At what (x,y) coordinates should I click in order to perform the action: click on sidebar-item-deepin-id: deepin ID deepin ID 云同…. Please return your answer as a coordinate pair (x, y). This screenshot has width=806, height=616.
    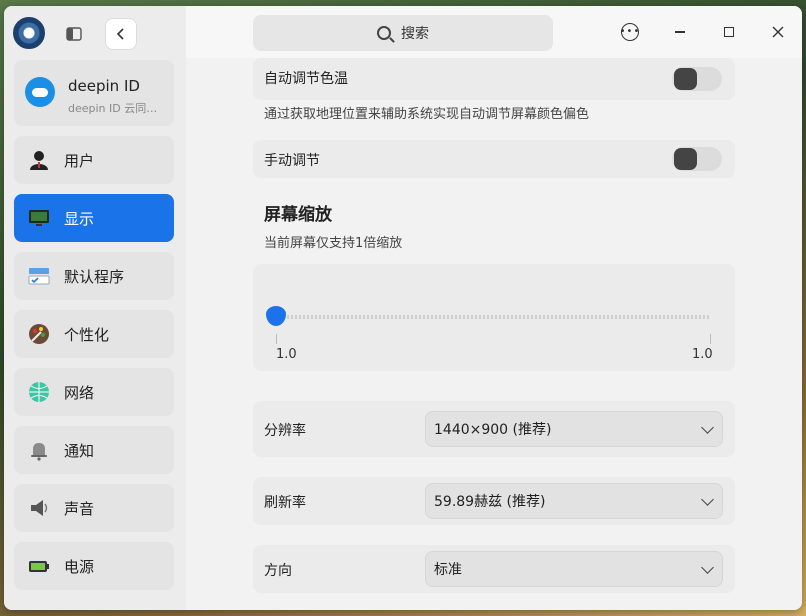
    Looking at the image, I should click on (94, 93).